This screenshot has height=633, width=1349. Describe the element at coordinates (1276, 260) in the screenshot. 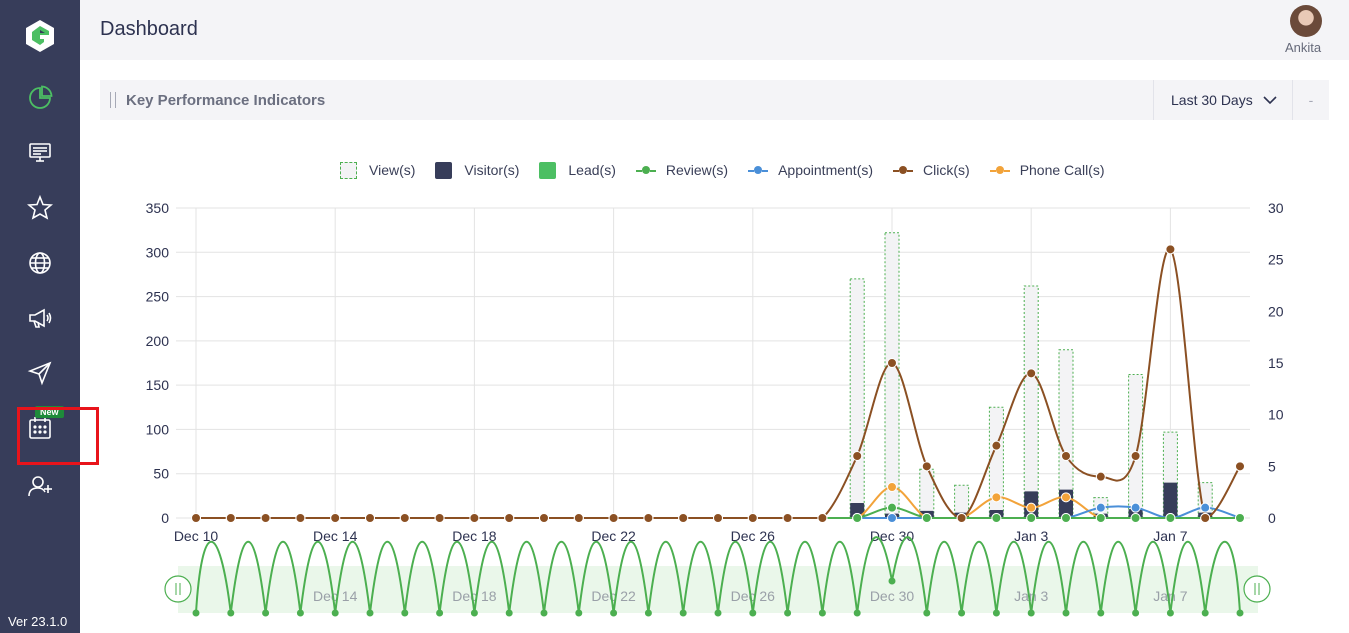

I see `y-right-tick-label: 25` at that location.